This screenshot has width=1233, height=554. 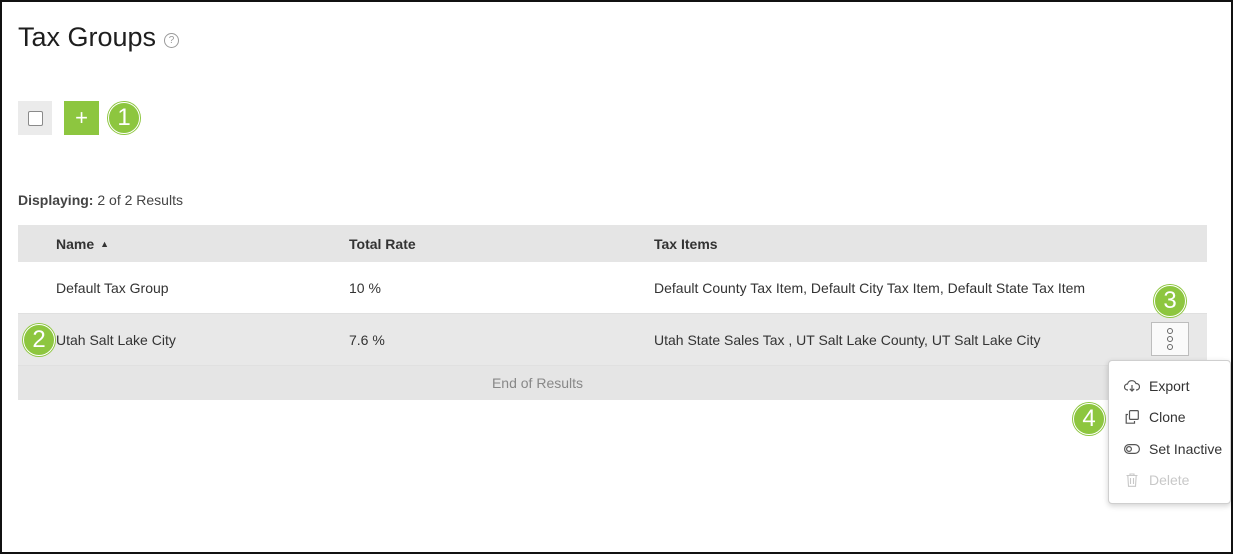 What do you see at coordinates (116, 339) in the screenshot?
I see `row-name: Utah Salt Lake City` at bounding box center [116, 339].